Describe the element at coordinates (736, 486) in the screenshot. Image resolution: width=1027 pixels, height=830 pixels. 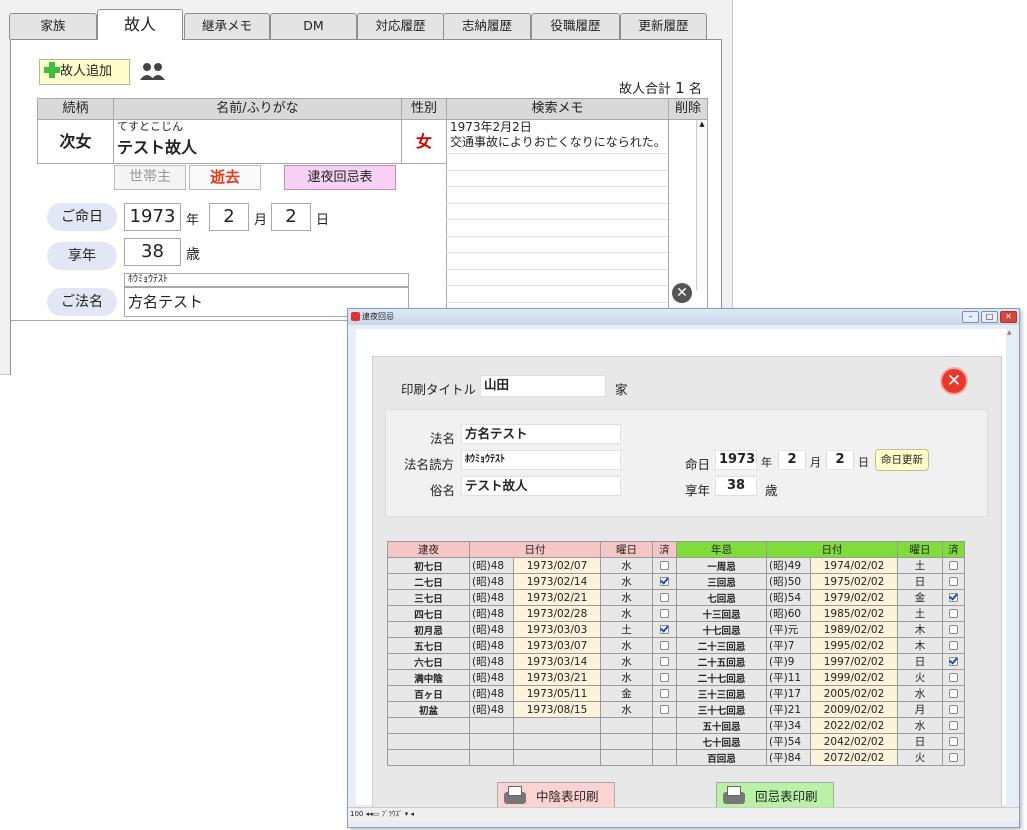
I see `kyonen-field: 38` at that location.